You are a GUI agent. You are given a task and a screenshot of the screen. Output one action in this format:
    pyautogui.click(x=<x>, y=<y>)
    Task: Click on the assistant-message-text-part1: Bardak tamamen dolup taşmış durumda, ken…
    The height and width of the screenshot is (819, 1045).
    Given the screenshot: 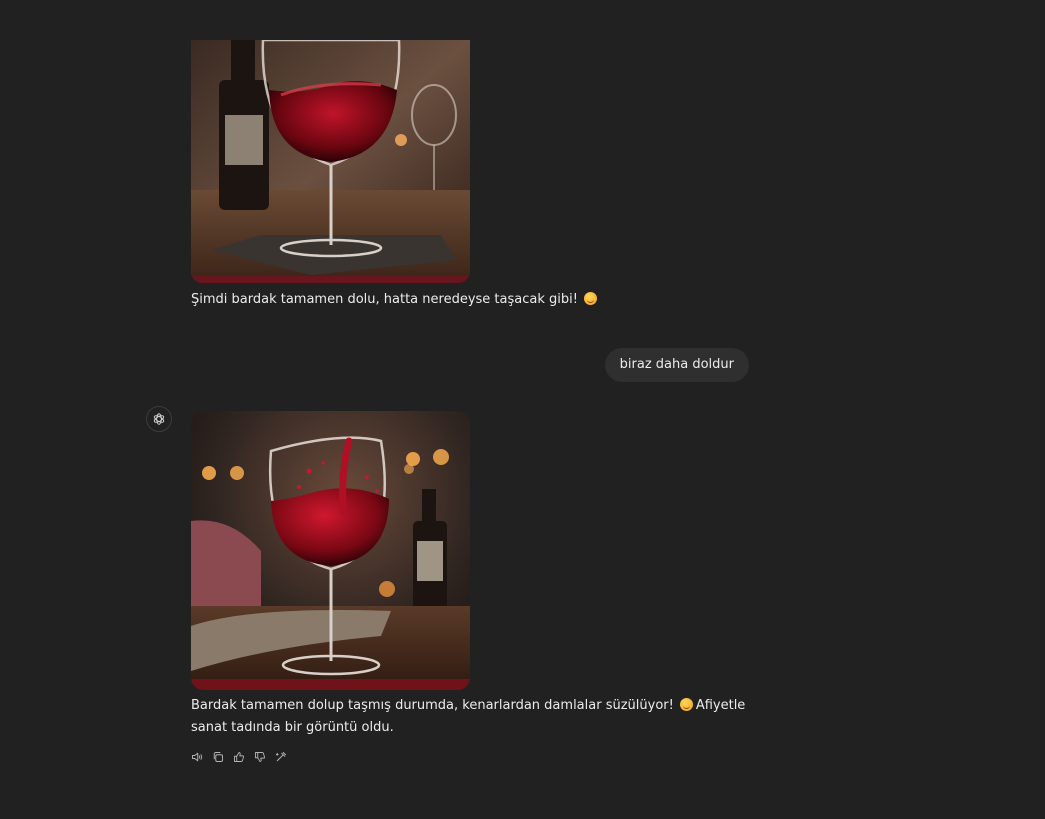 What is the action you would take?
    pyautogui.click(x=432, y=705)
    